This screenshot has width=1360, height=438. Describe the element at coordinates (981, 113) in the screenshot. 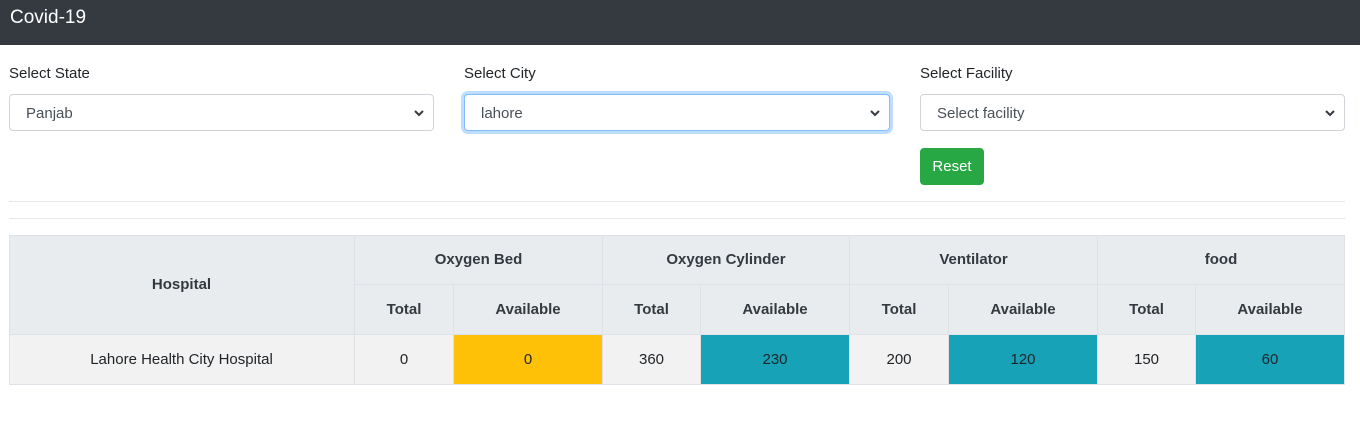

I see `facility-select-value: Select facility` at that location.